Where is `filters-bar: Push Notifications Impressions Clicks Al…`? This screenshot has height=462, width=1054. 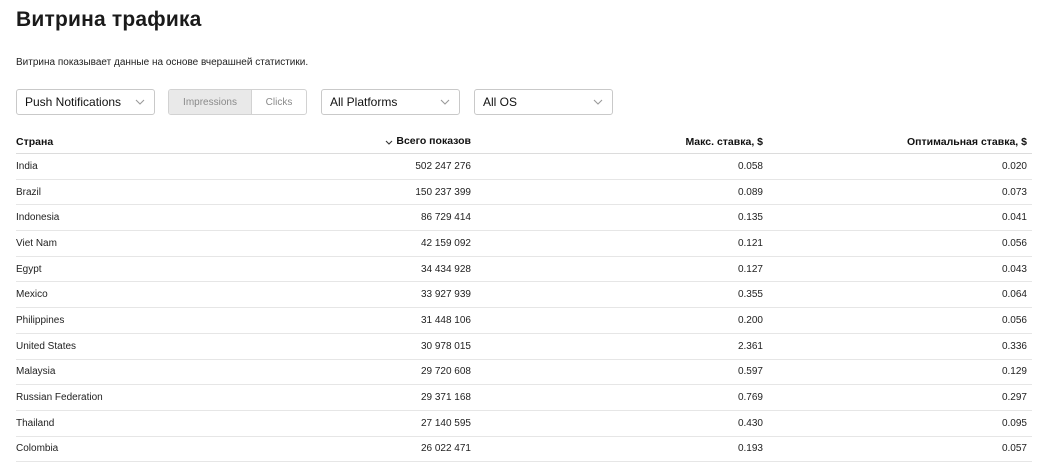
filters-bar: Push Notifications Impressions Clicks Al… is located at coordinates (314, 102).